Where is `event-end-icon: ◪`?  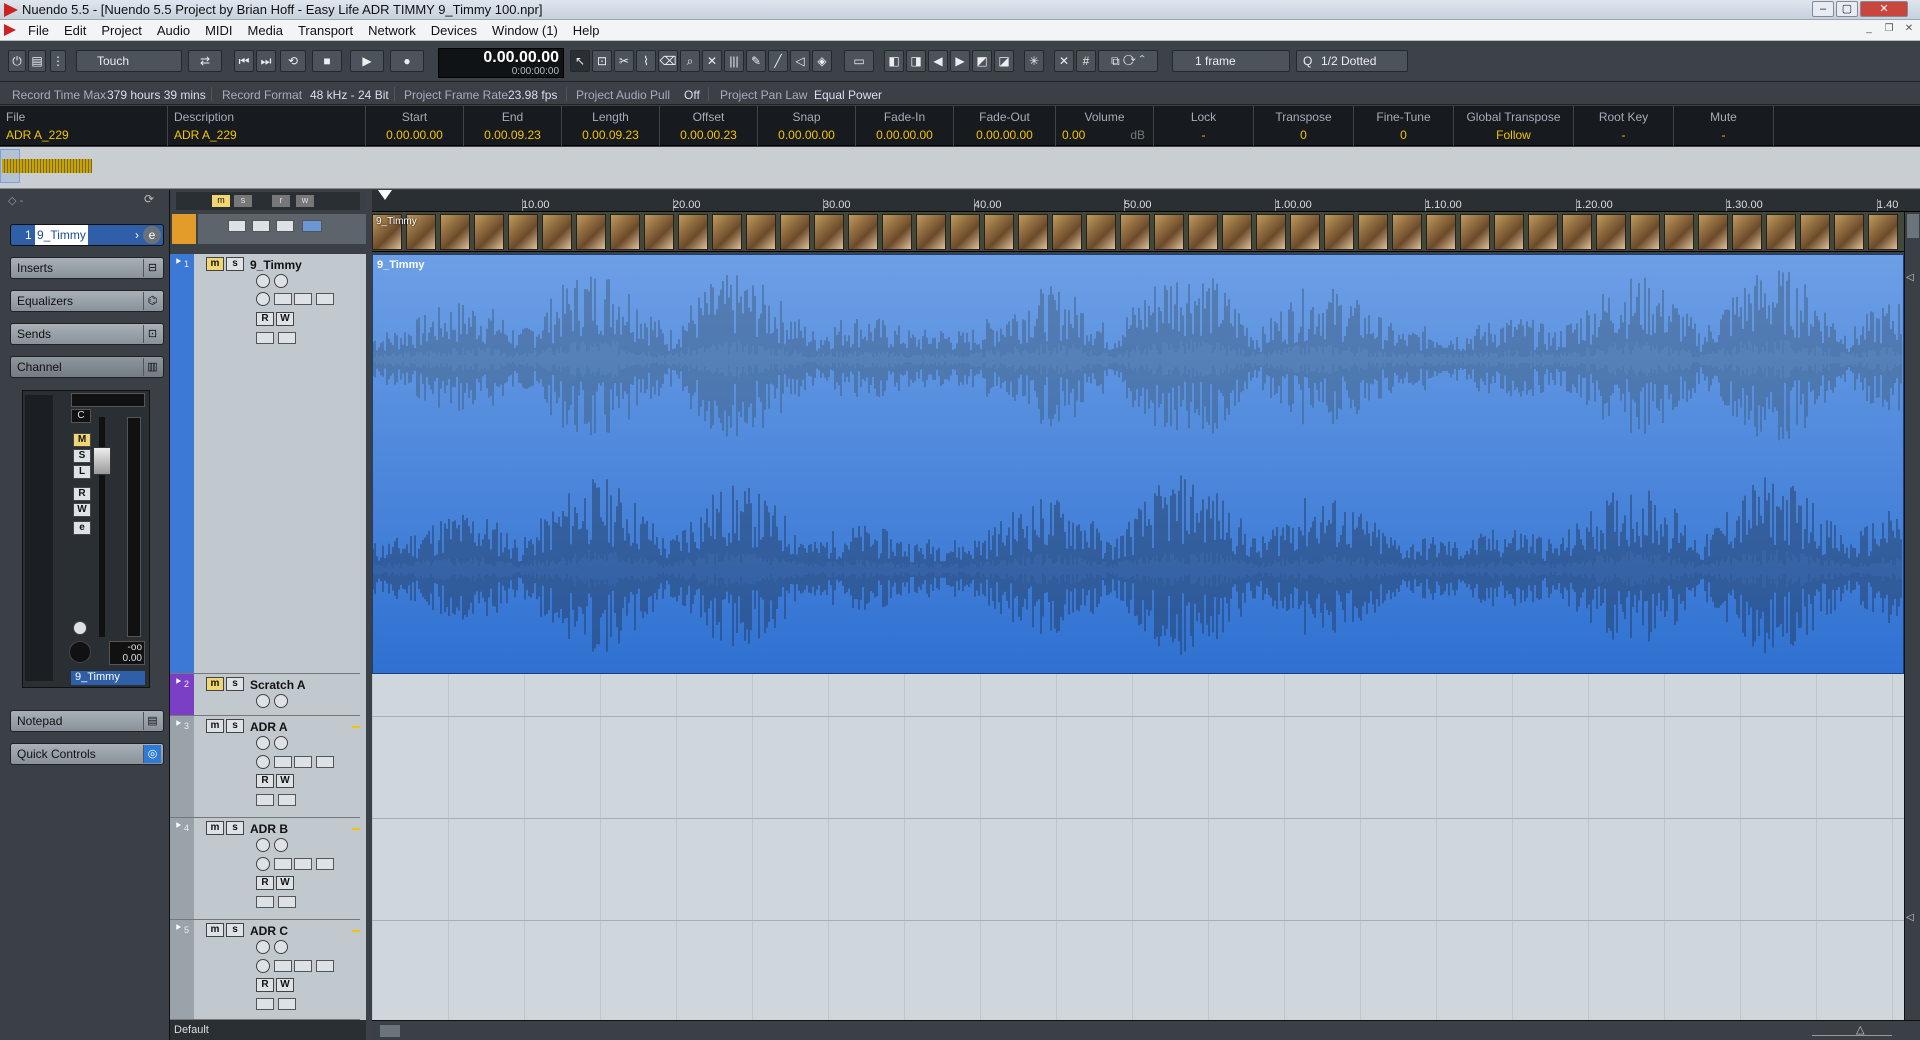
event-end-icon: ◪ is located at coordinates (1004, 61).